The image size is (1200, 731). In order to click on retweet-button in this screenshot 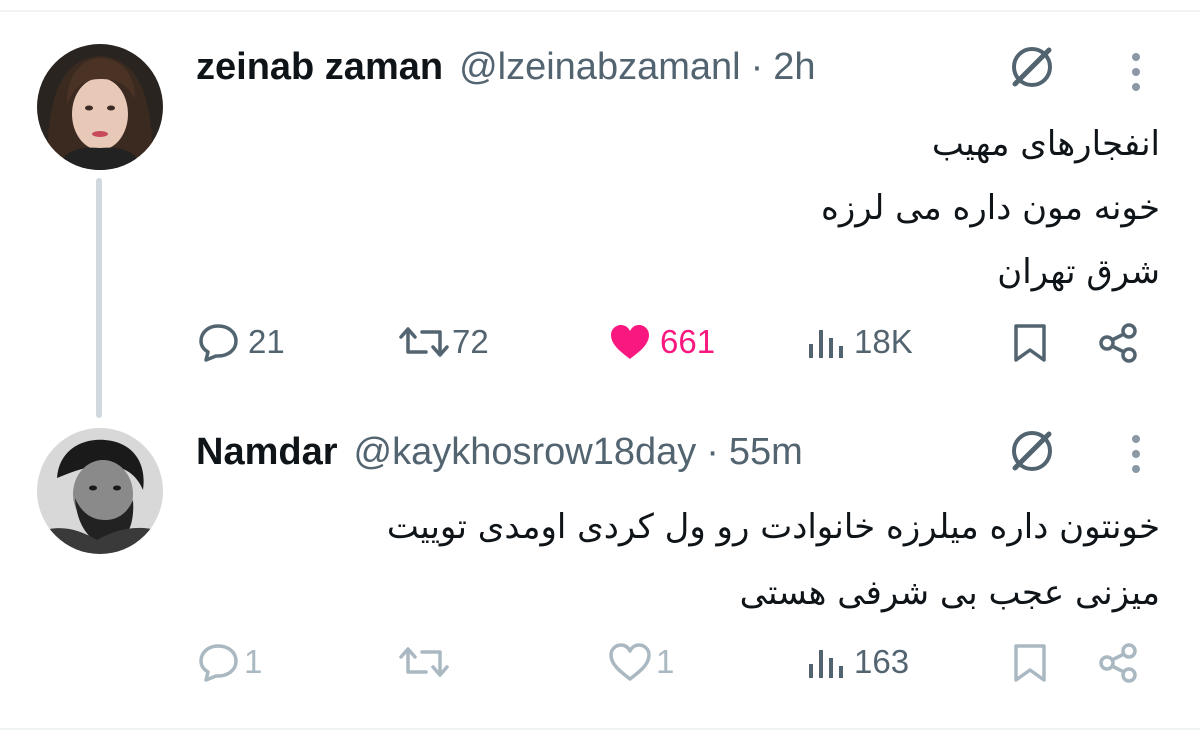, I will do `click(428, 662)`.